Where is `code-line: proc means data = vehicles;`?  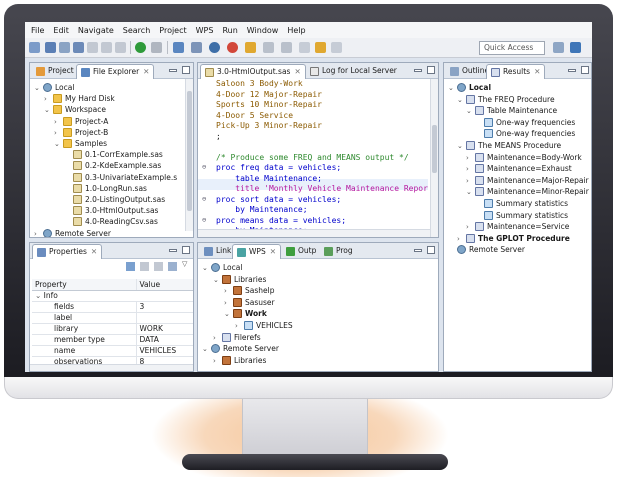
code-line: proc means data = vehicles; is located at coordinates (281, 221).